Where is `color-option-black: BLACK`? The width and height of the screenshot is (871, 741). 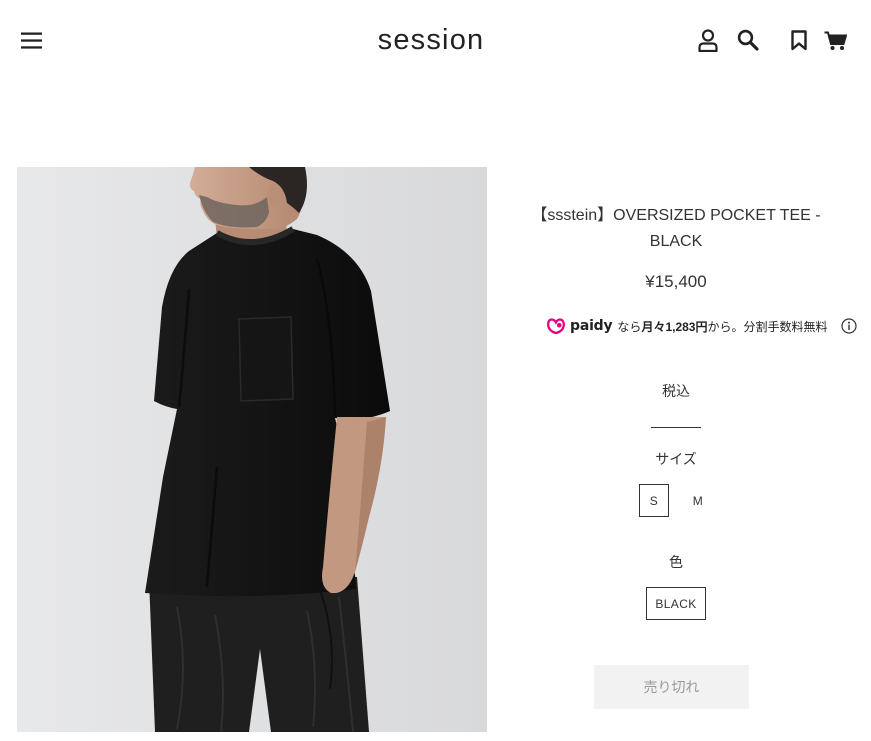 color-option-black: BLACK is located at coordinates (676, 603).